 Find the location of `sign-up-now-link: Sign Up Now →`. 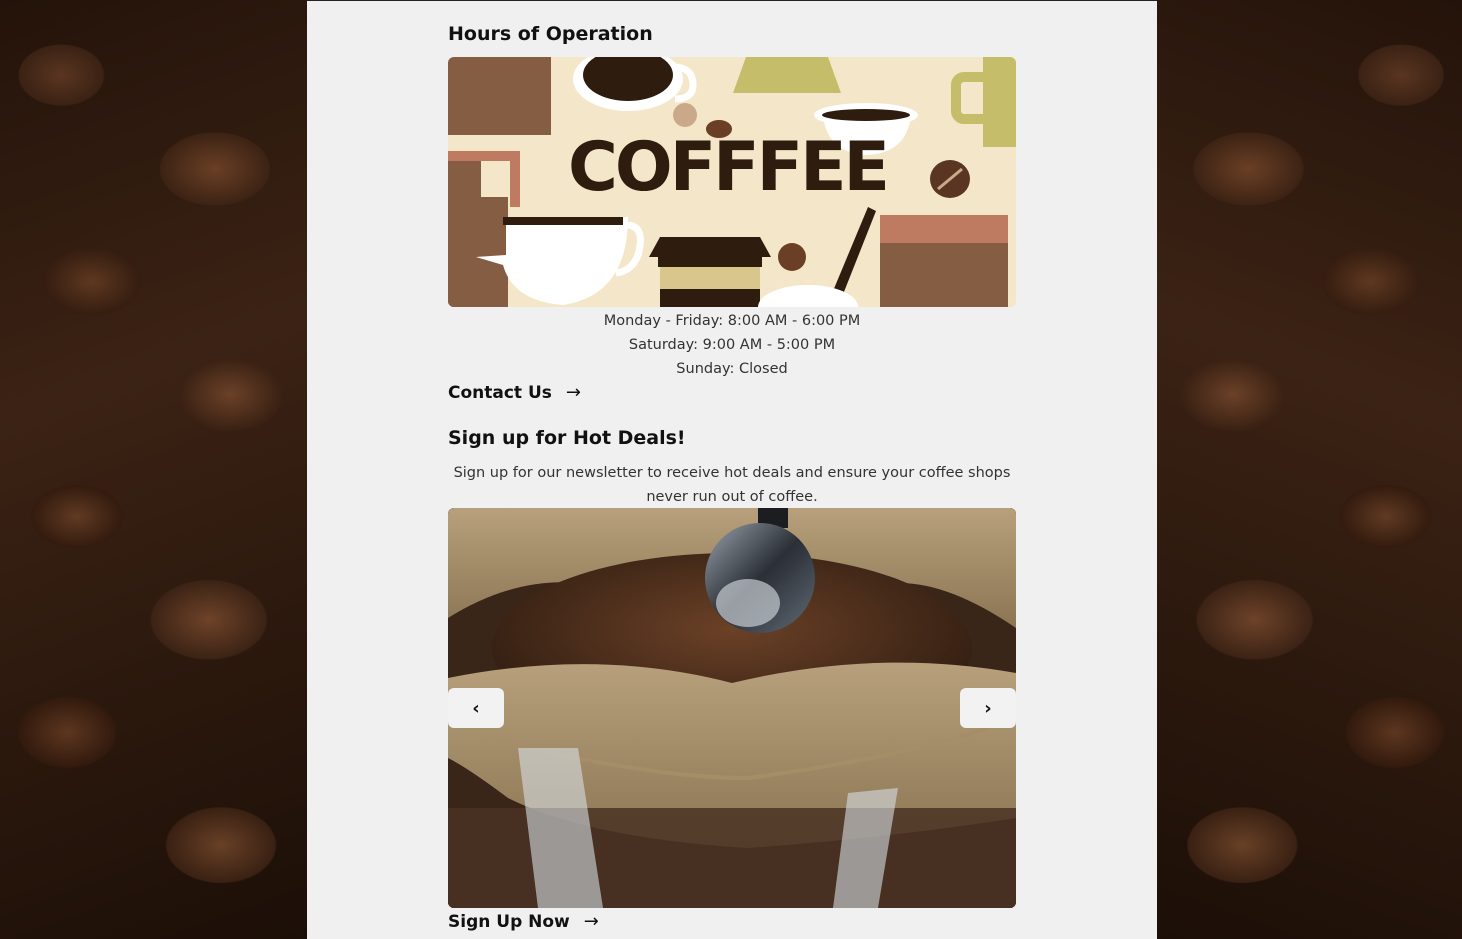

sign-up-now-link: Sign Up Now → is located at coordinates (523, 921).